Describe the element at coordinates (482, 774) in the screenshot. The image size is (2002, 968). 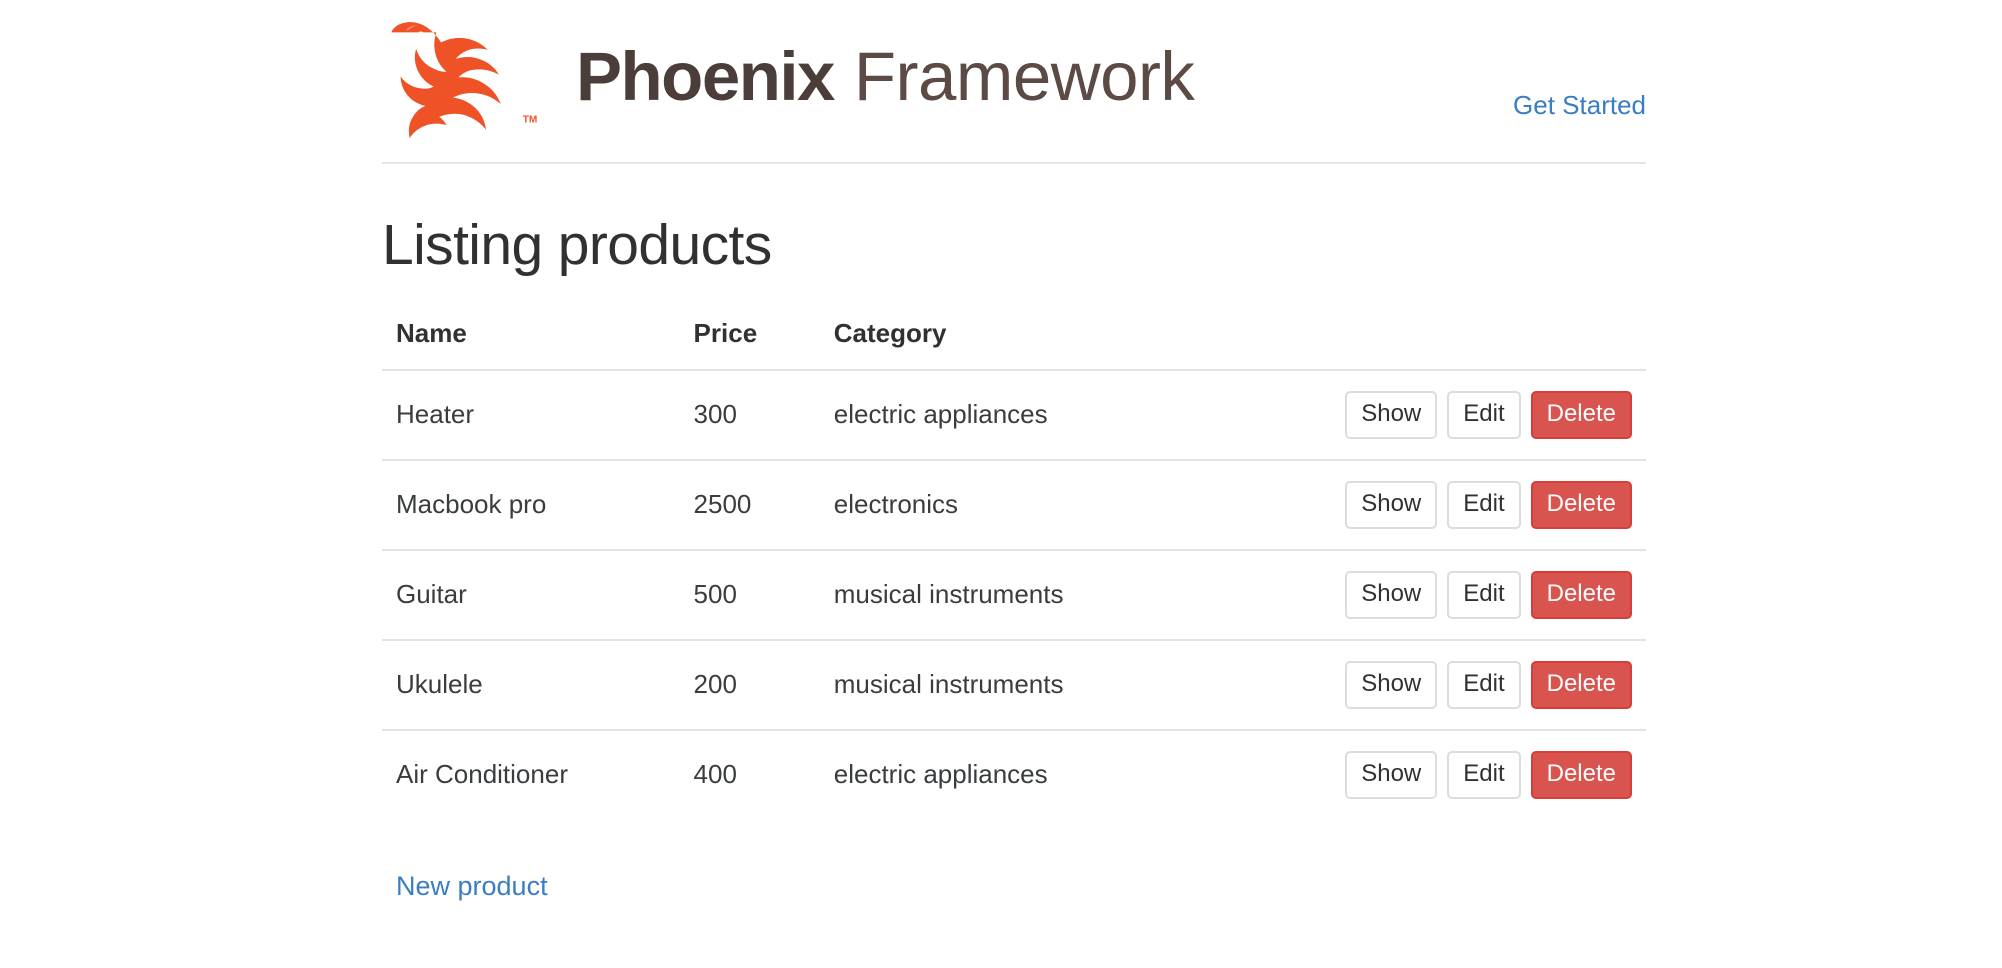
I see `cell-name: Air Conditioner` at that location.